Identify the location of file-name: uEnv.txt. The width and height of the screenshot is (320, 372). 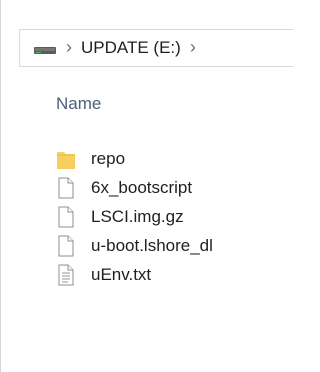
(121, 275).